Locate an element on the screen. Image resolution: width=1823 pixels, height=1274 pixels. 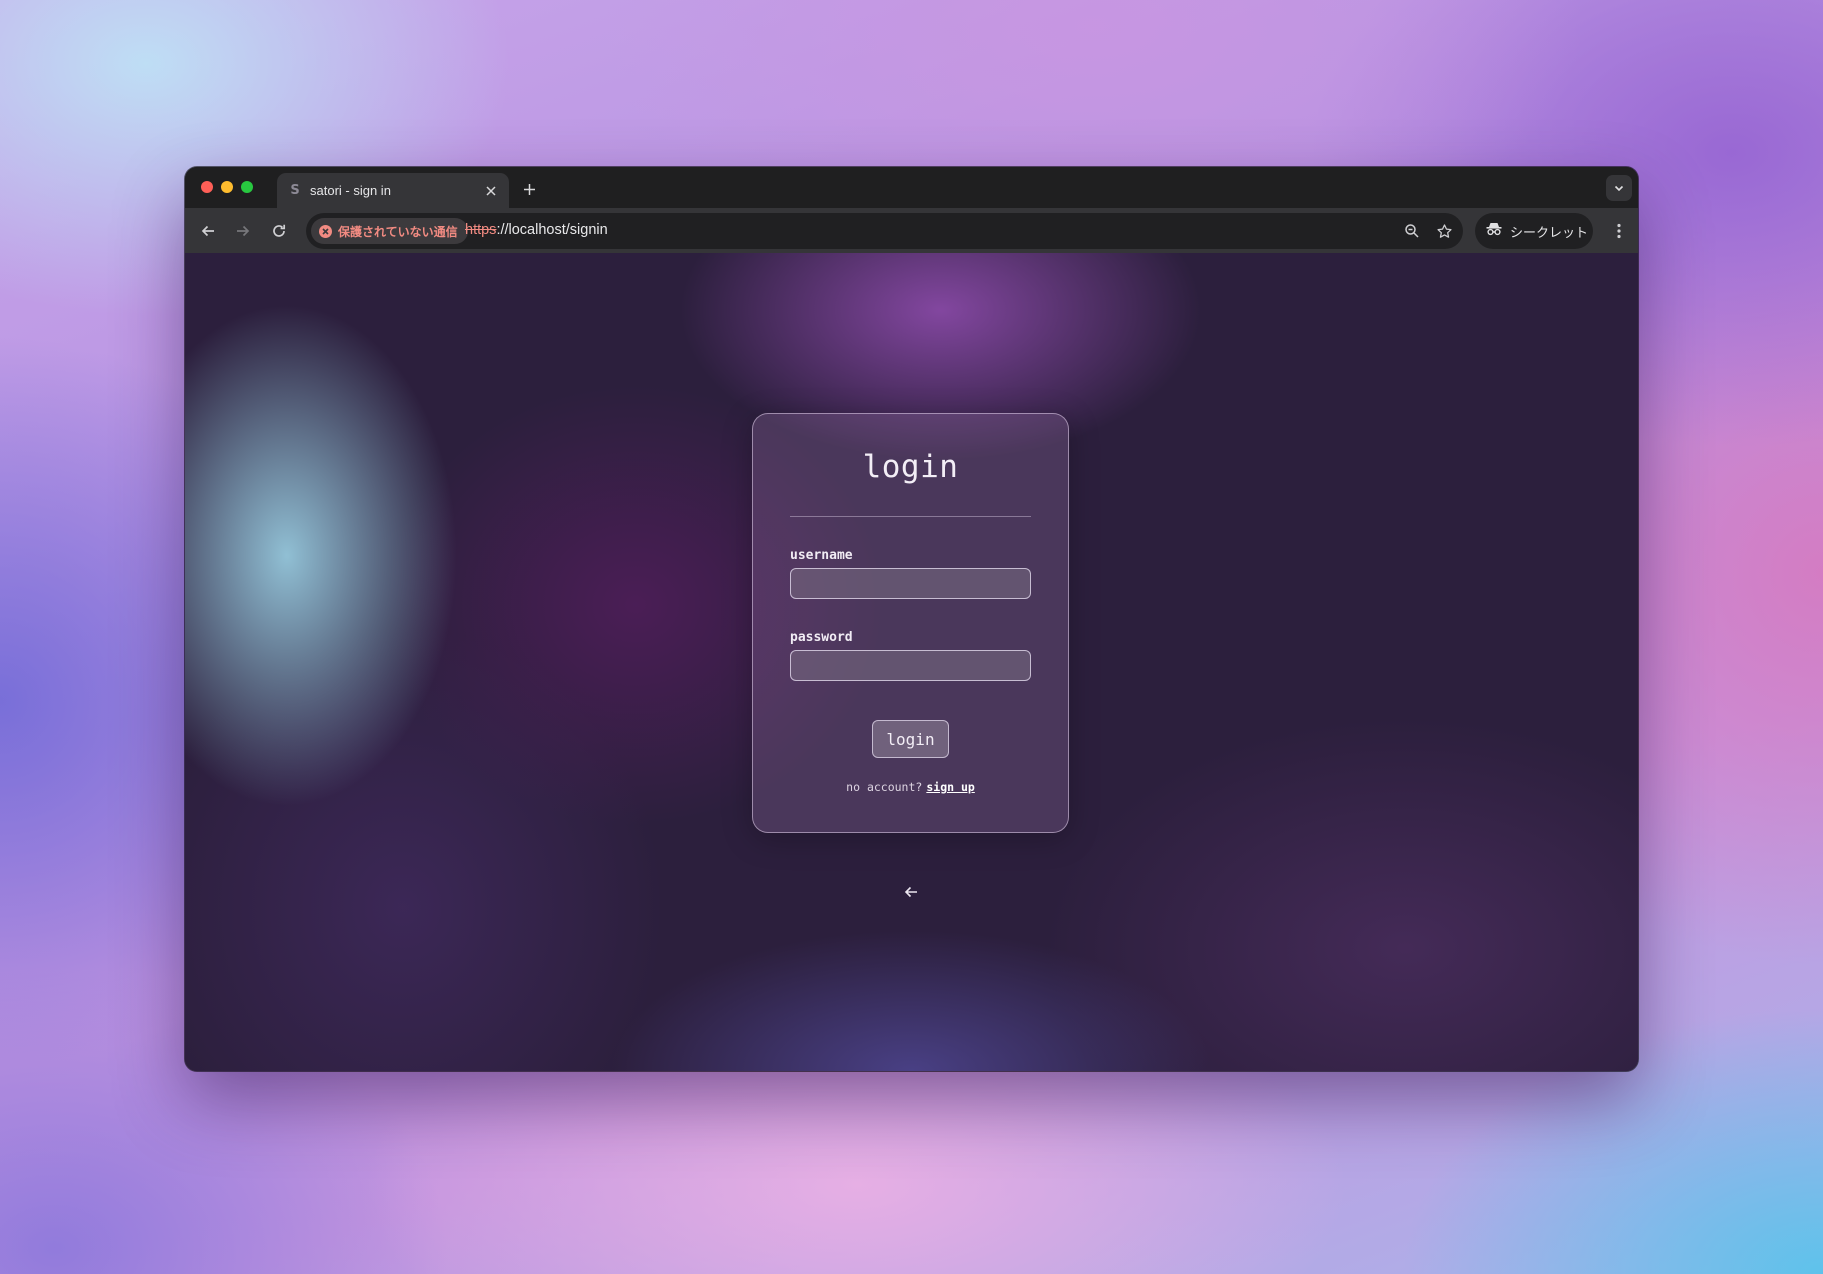
password-label: password is located at coordinates (821, 637).